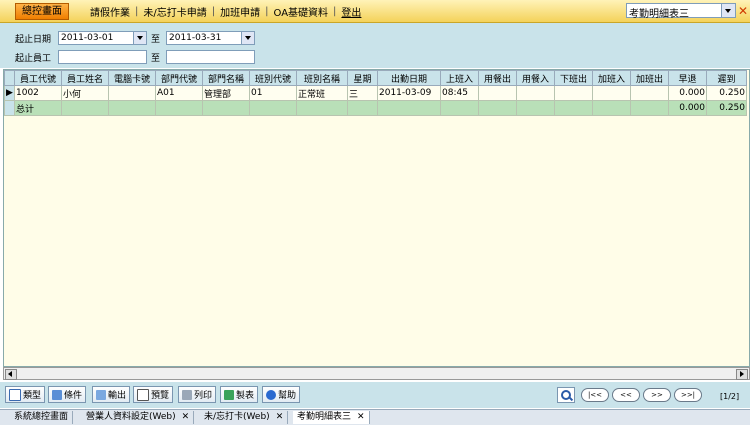 This screenshot has height=425, width=750. What do you see at coordinates (726, 78) in the screenshot?
I see `col-header: 遲到` at bounding box center [726, 78].